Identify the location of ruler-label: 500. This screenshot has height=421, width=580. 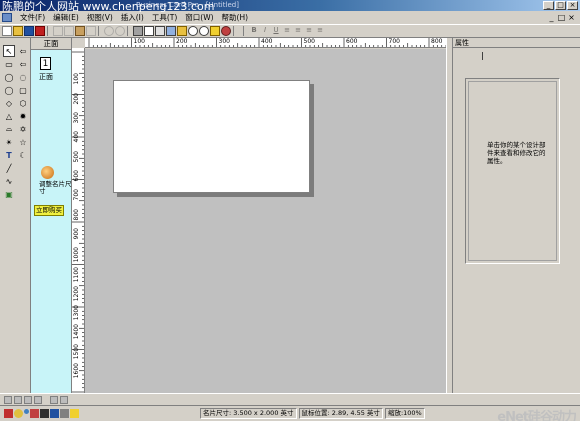
(309, 41).